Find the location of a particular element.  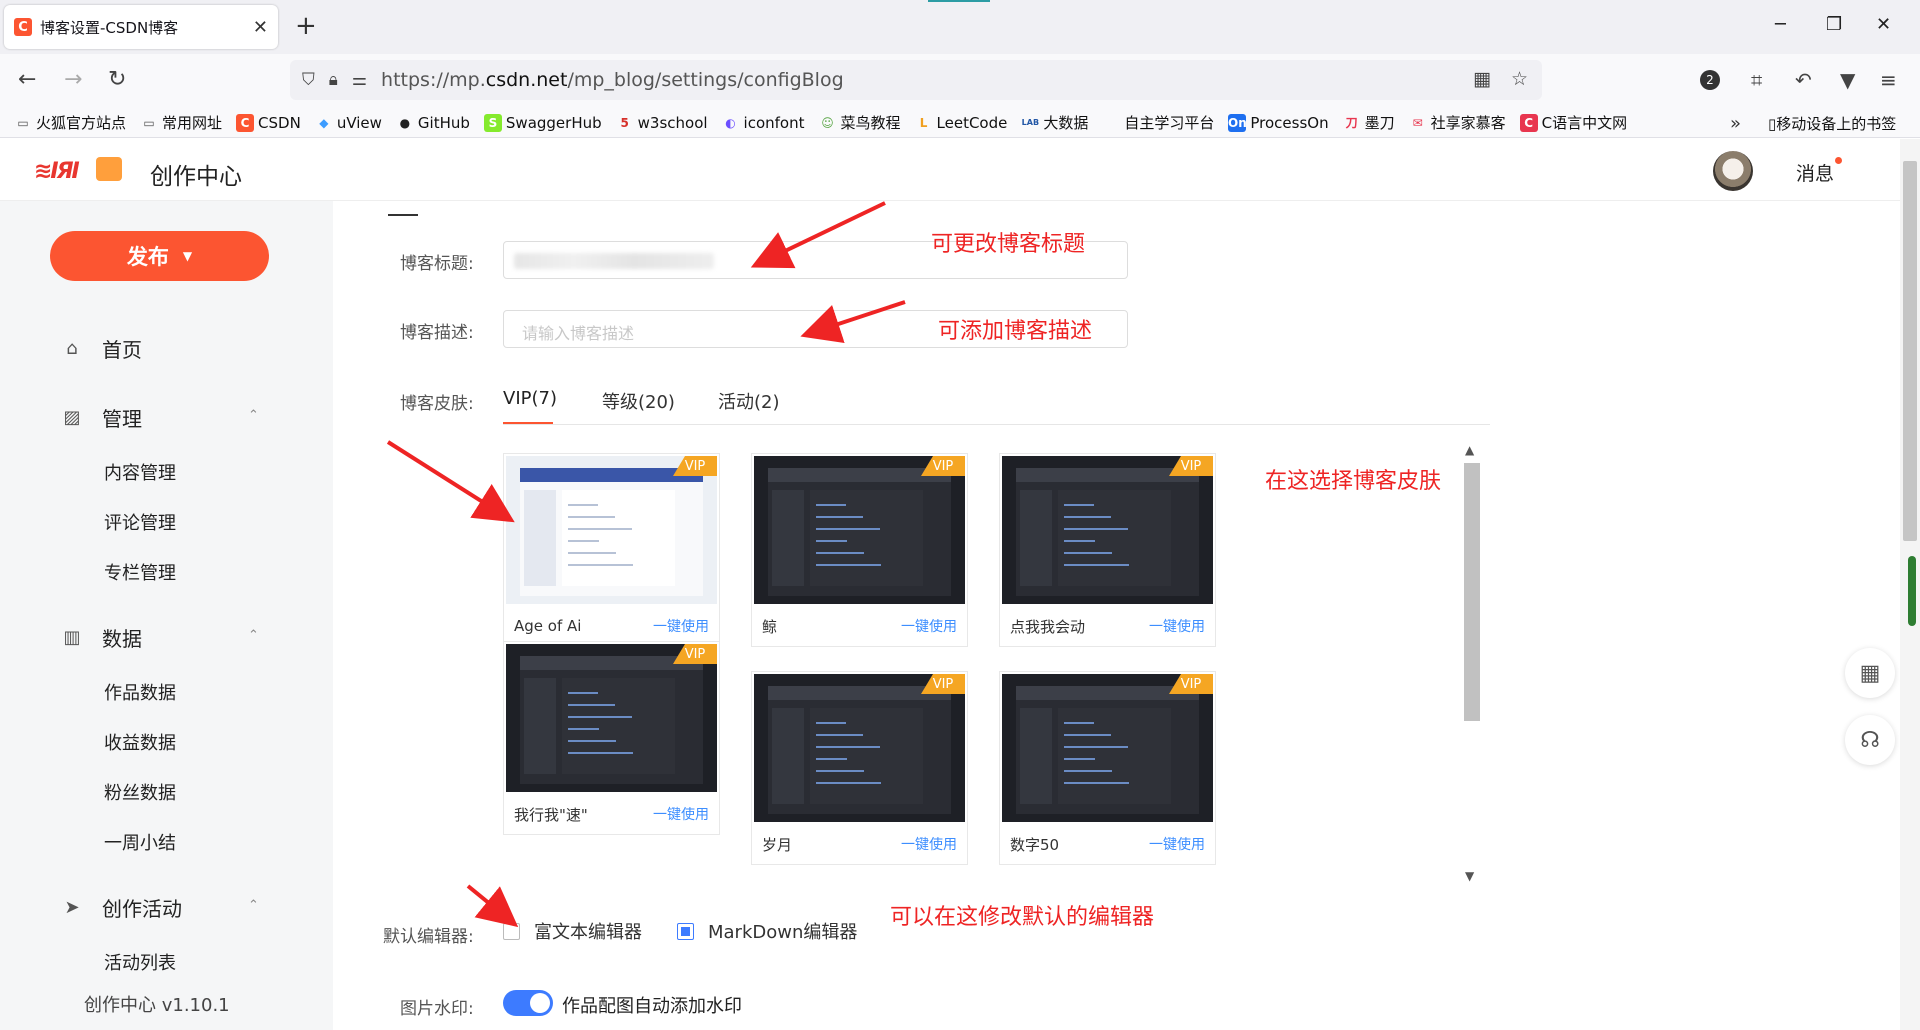

shield-icon: ⛉ is located at coordinates (308, 80).